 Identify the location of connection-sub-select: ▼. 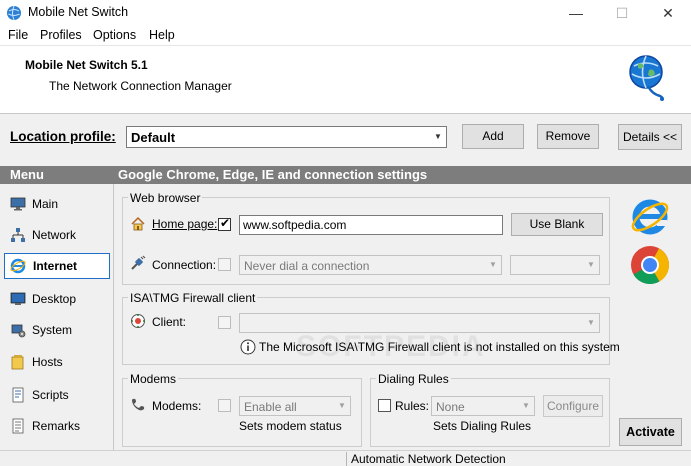
(555, 265).